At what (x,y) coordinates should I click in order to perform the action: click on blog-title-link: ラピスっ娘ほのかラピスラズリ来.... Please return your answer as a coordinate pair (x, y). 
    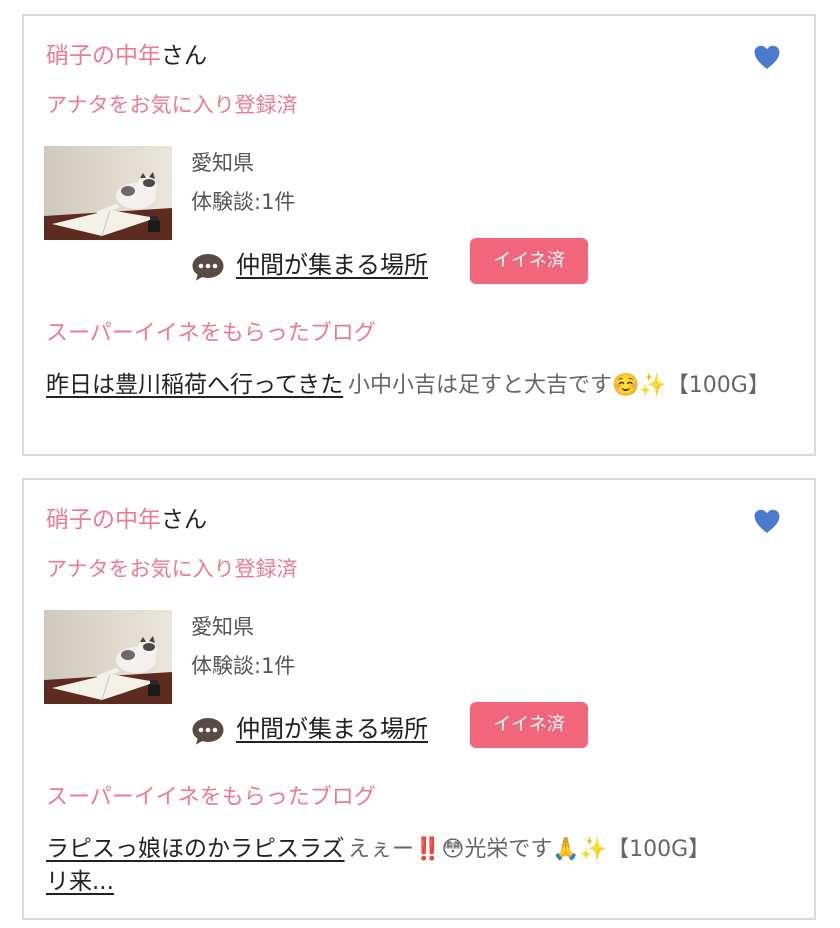
    Looking at the image, I should click on (197, 866).